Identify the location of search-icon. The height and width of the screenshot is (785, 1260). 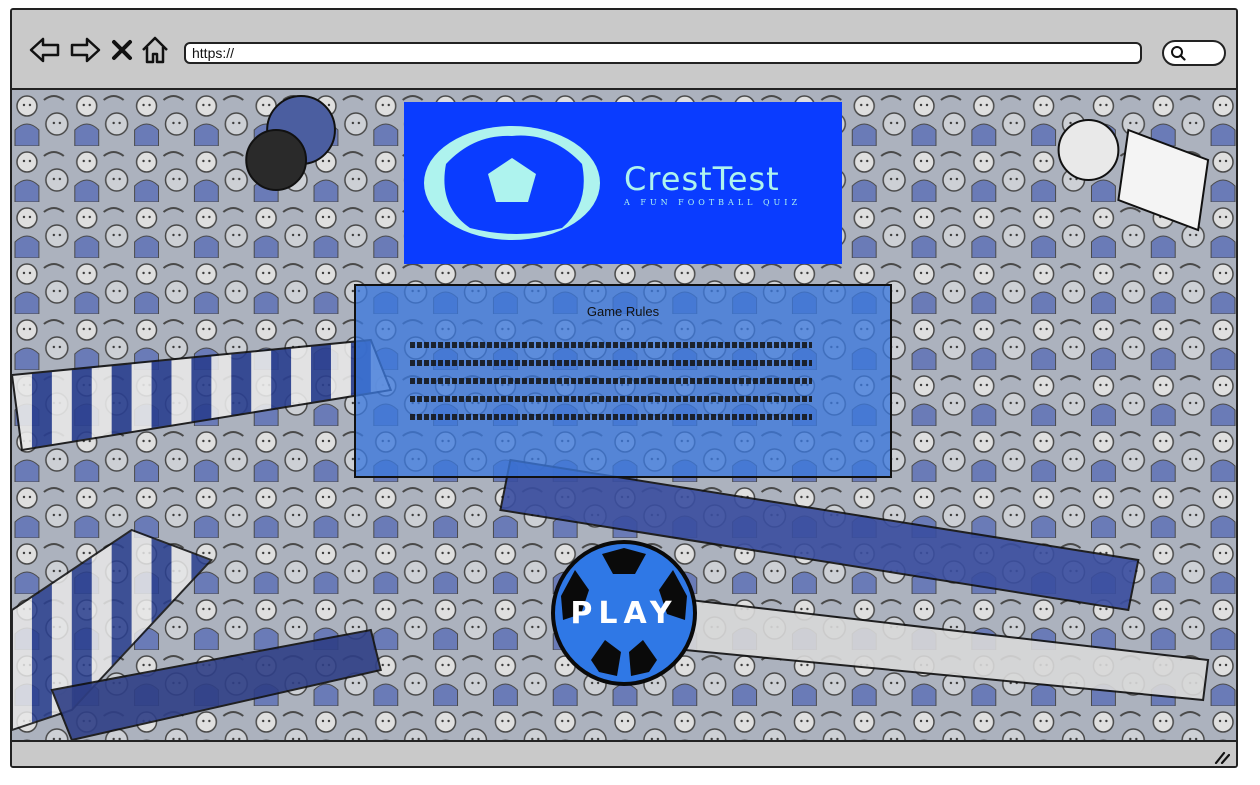
(1178, 53).